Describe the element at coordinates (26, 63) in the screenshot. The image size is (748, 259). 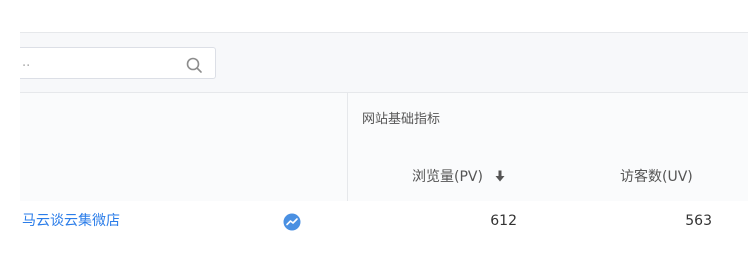
I see `search-placeholder: ..` at that location.